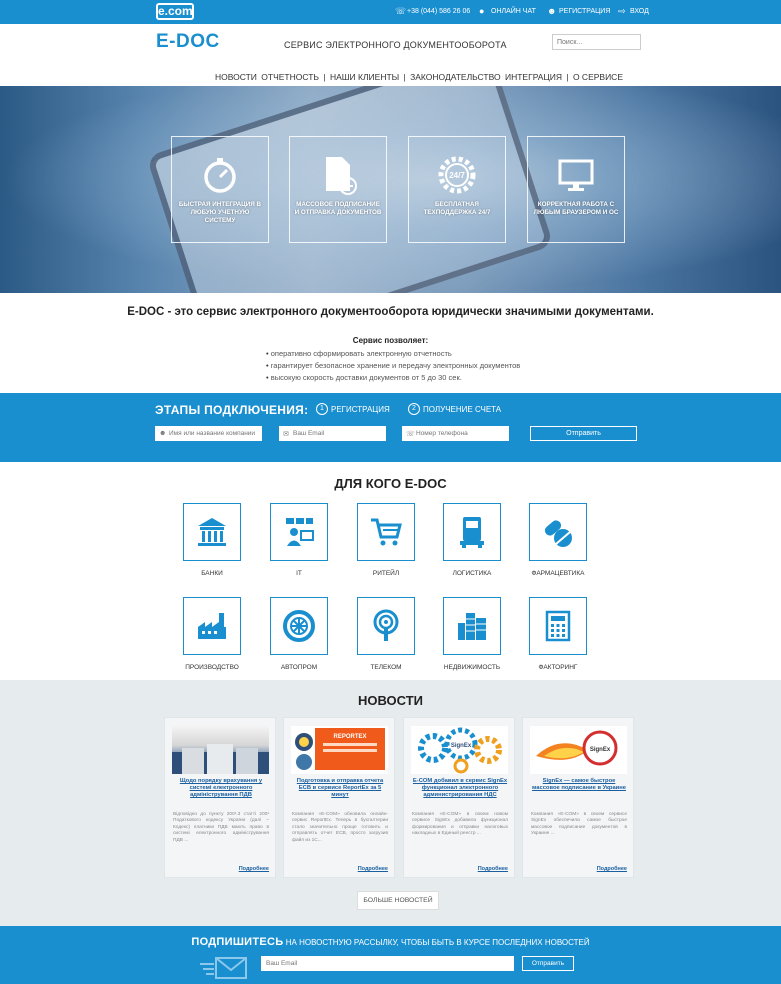 The image size is (781, 984). What do you see at coordinates (533, 77) in the screenshot?
I see `nav-item-integration: ИНТЕГРАЦИЯ` at bounding box center [533, 77].